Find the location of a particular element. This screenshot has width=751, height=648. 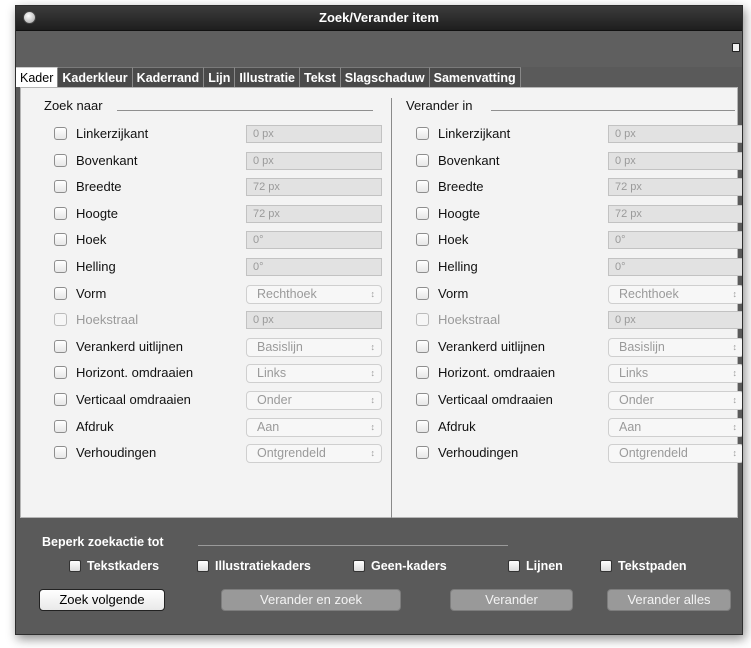

find-select: Basislijn ↕ is located at coordinates (314, 347).